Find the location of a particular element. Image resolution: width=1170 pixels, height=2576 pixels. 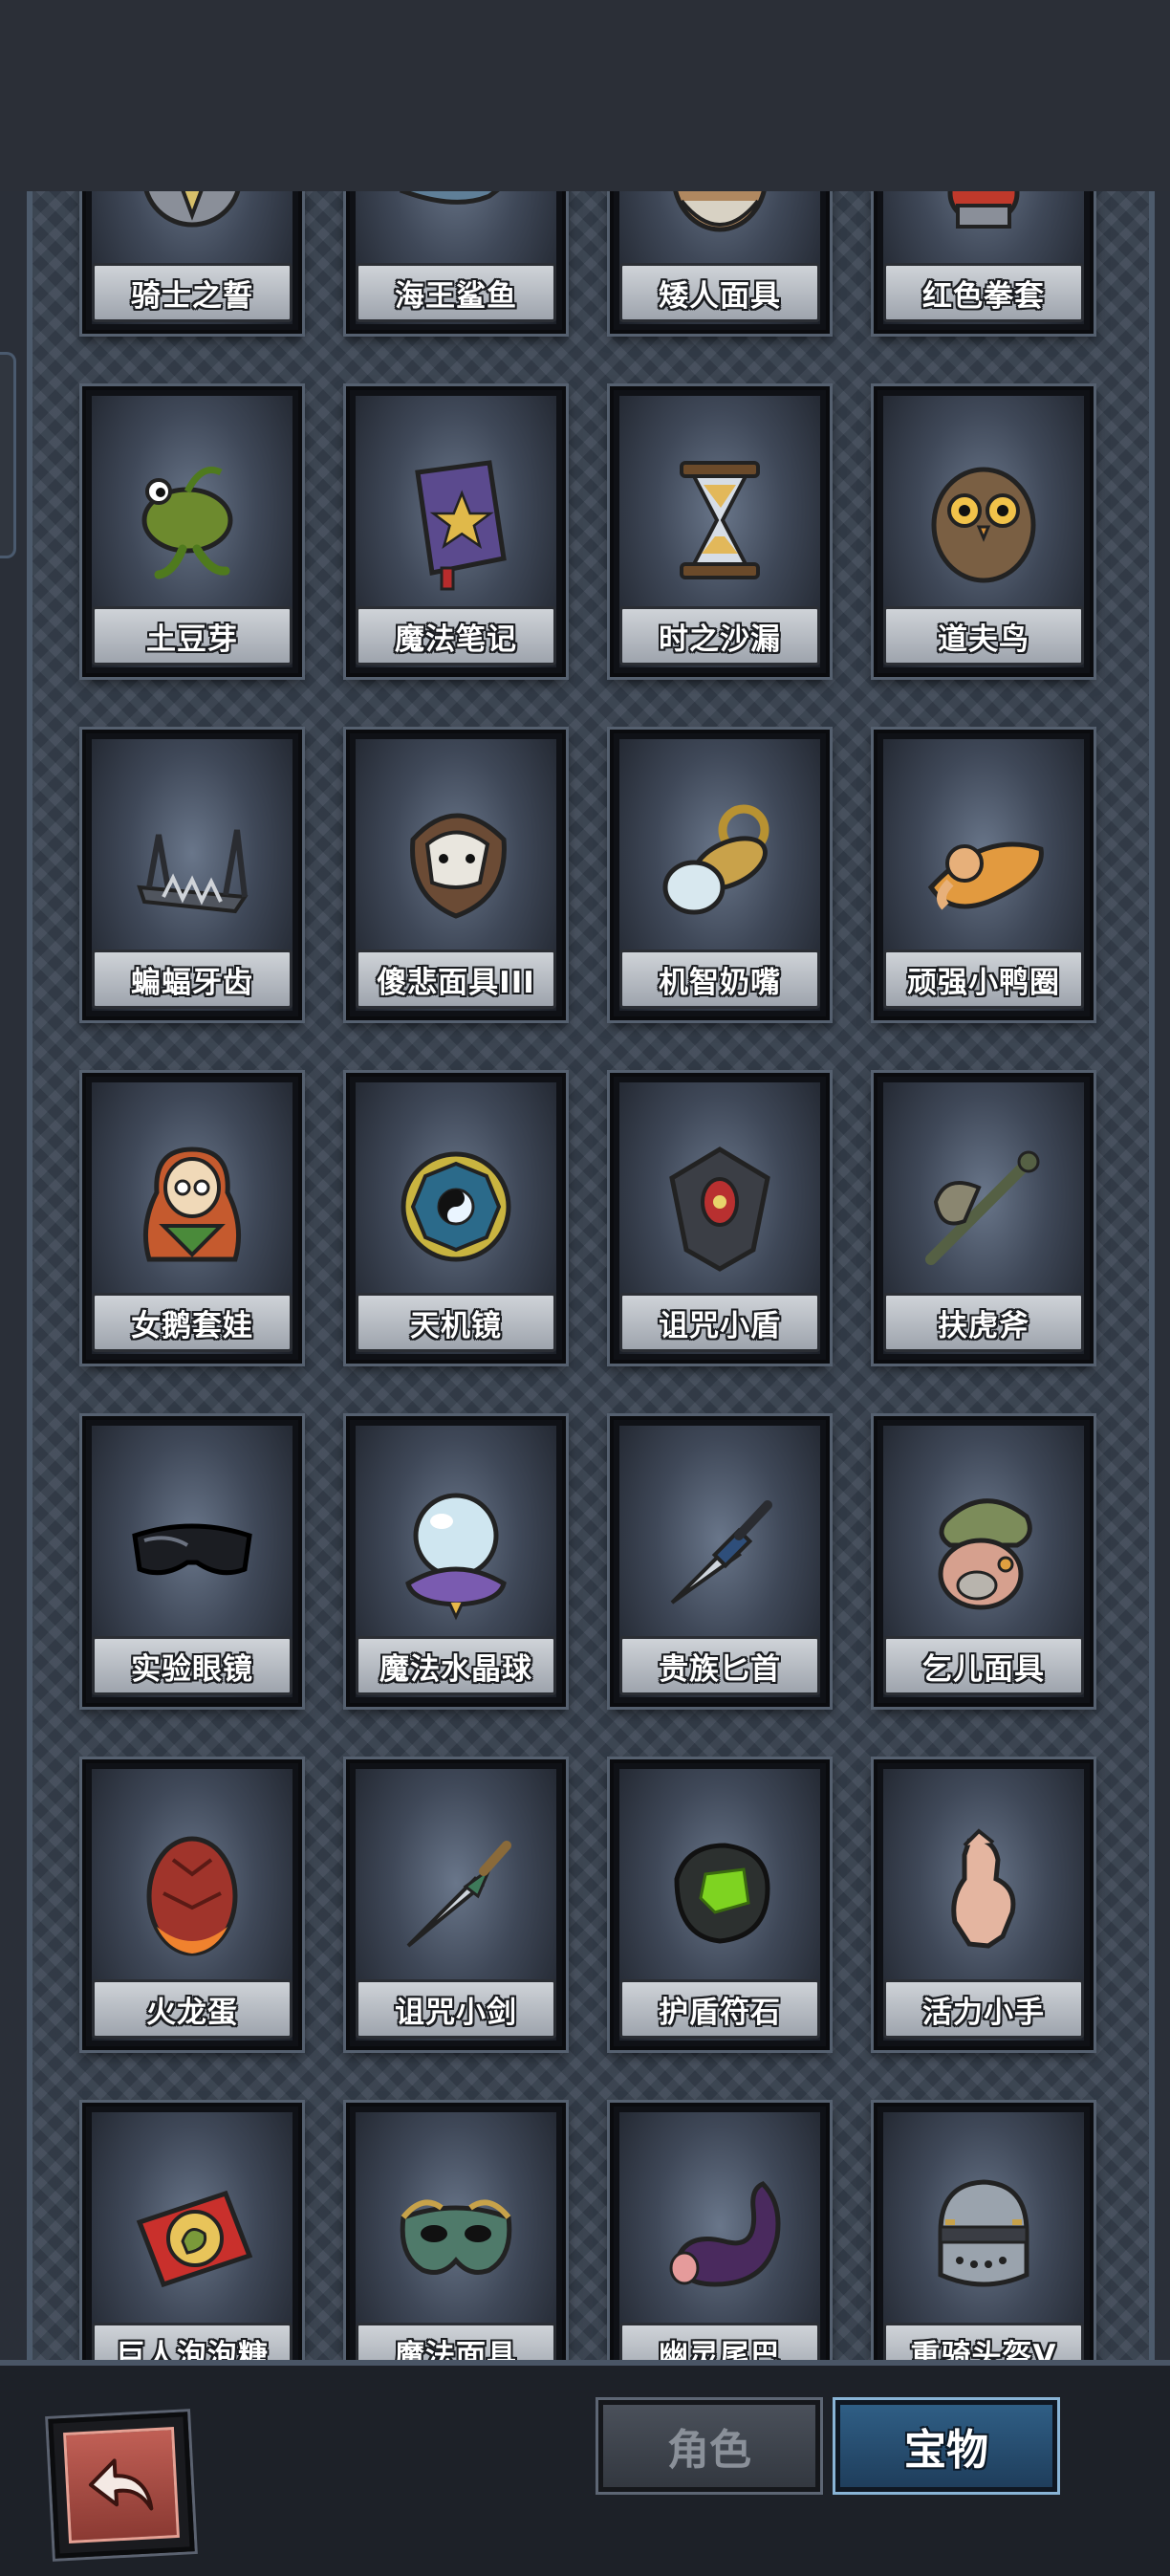

back-button is located at coordinates (122, 2485).